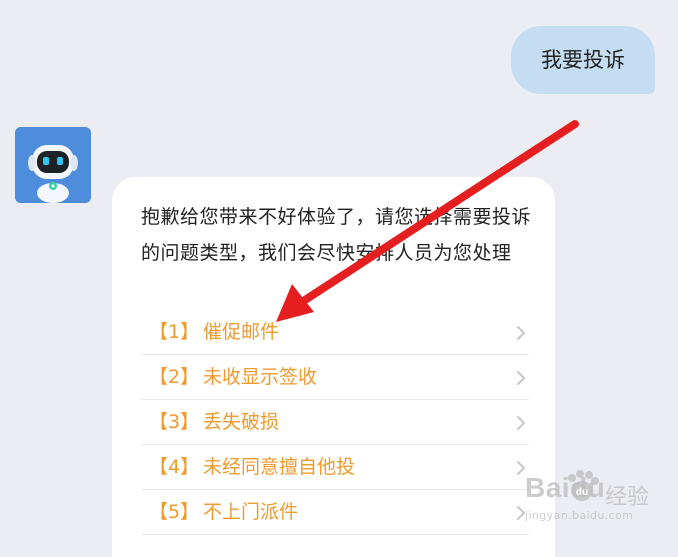  What do you see at coordinates (241, 332) in the screenshot?
I see `option-label: 催促邮件` at bounding box center [241, 332].